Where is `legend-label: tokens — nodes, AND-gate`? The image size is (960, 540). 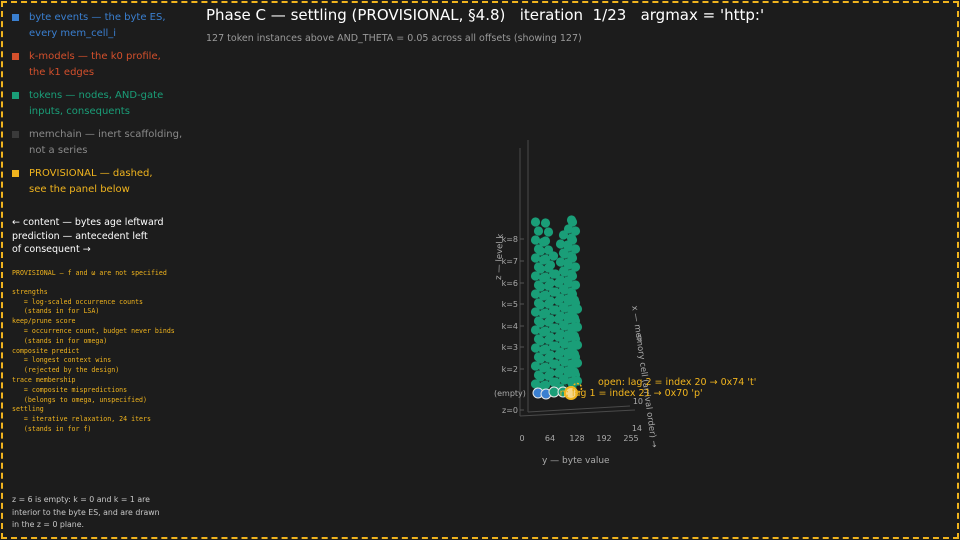 legend-label: tokens — nodes, AND-gate is located at coordinates (96, 95).